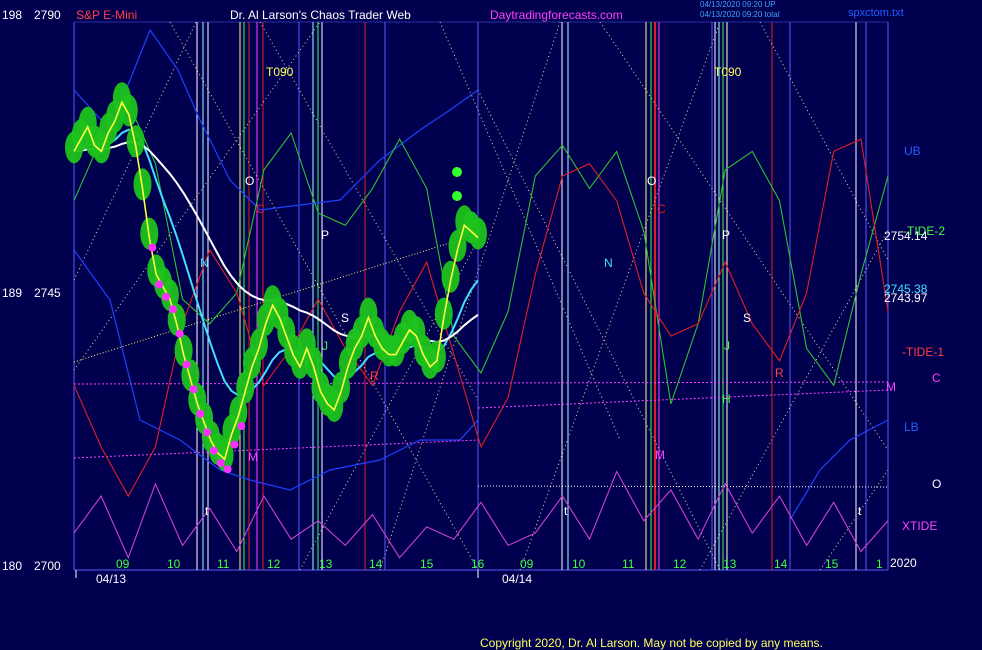 The height and width of the screenshot is (650, 982). I want to click on price-top-label: 2790, so click(47, 15).